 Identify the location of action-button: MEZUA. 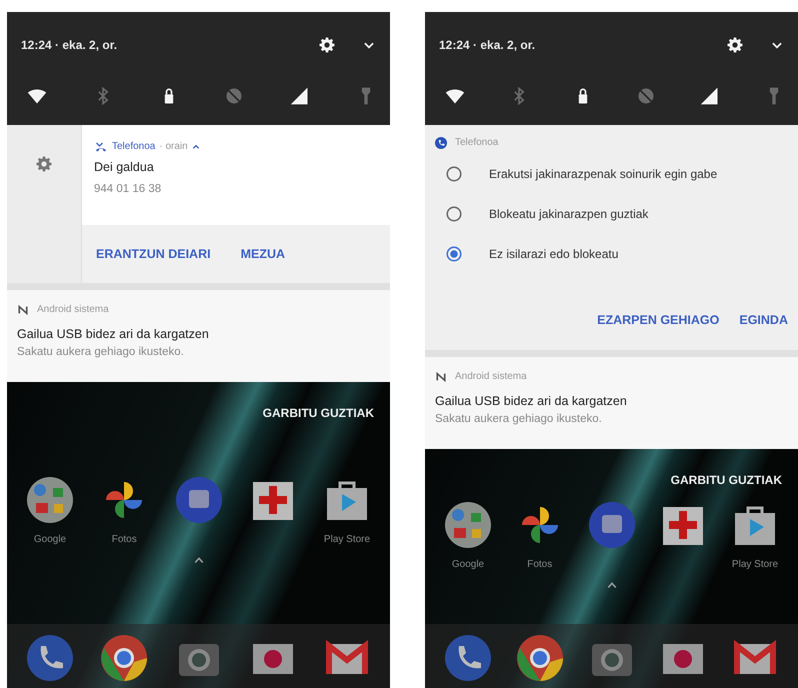
(263, 254).